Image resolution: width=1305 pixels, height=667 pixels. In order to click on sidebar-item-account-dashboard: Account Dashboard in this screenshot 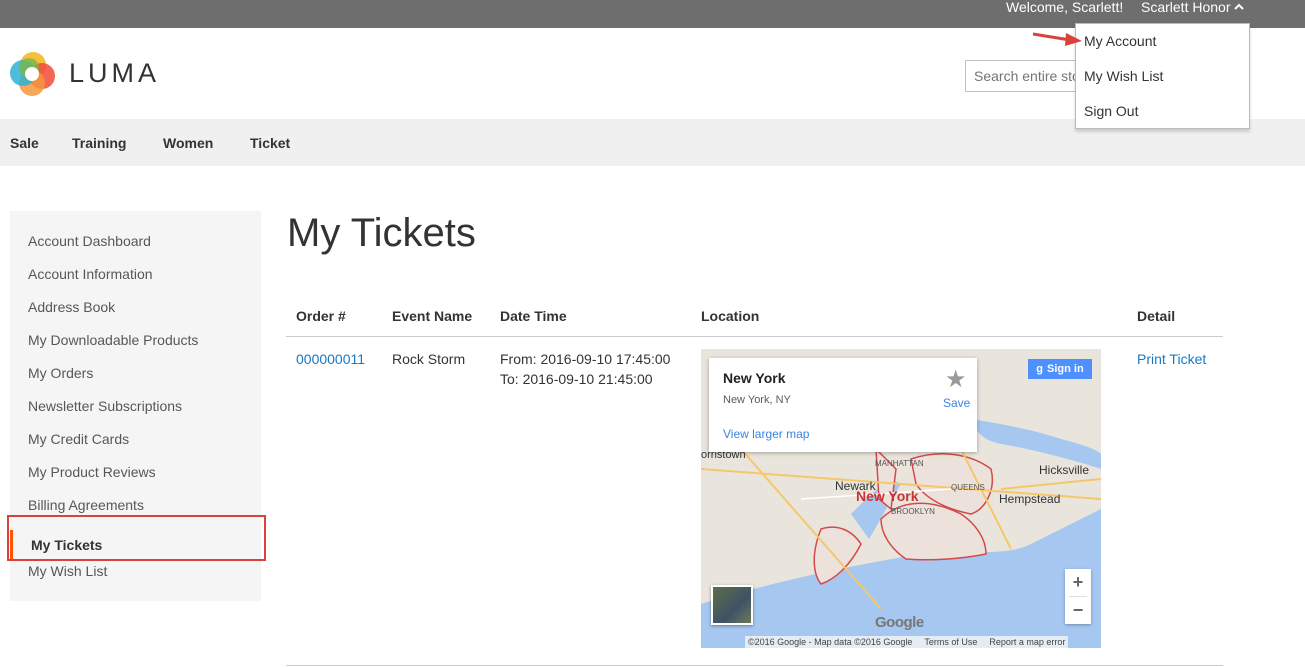, I will do `click(89, 241)`.